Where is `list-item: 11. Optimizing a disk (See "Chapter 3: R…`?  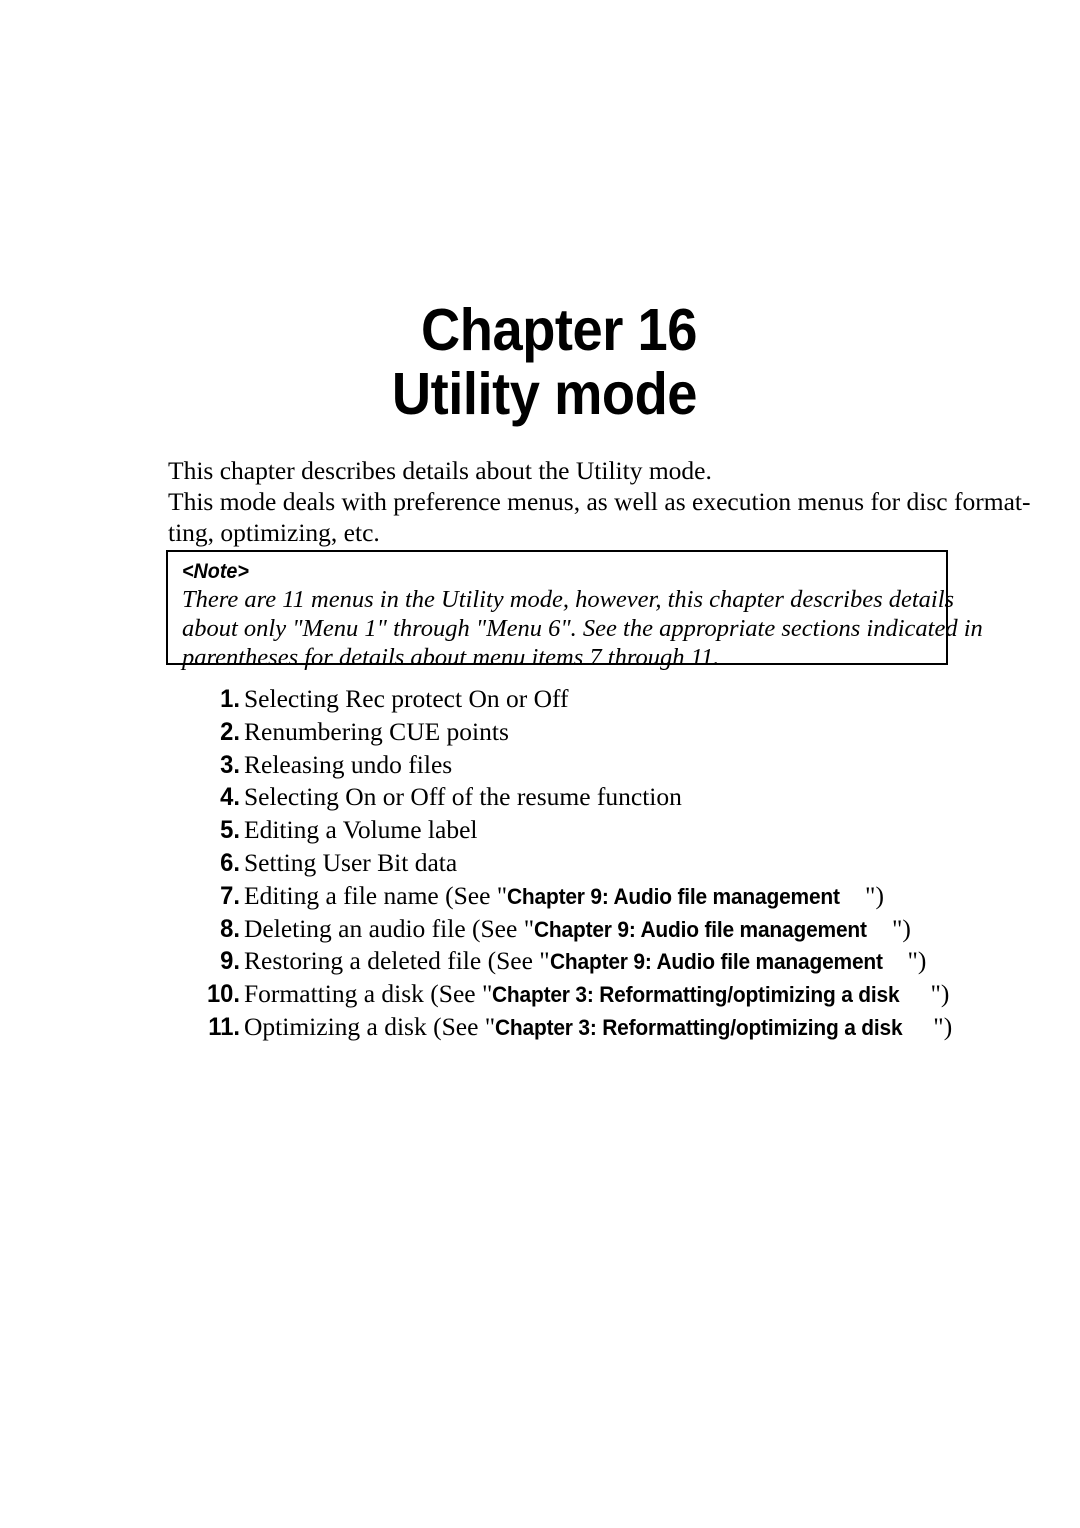
list-item: 11. Optimizing a disk (See "Chapter 3: R… is located at coordinates (563, 1028).